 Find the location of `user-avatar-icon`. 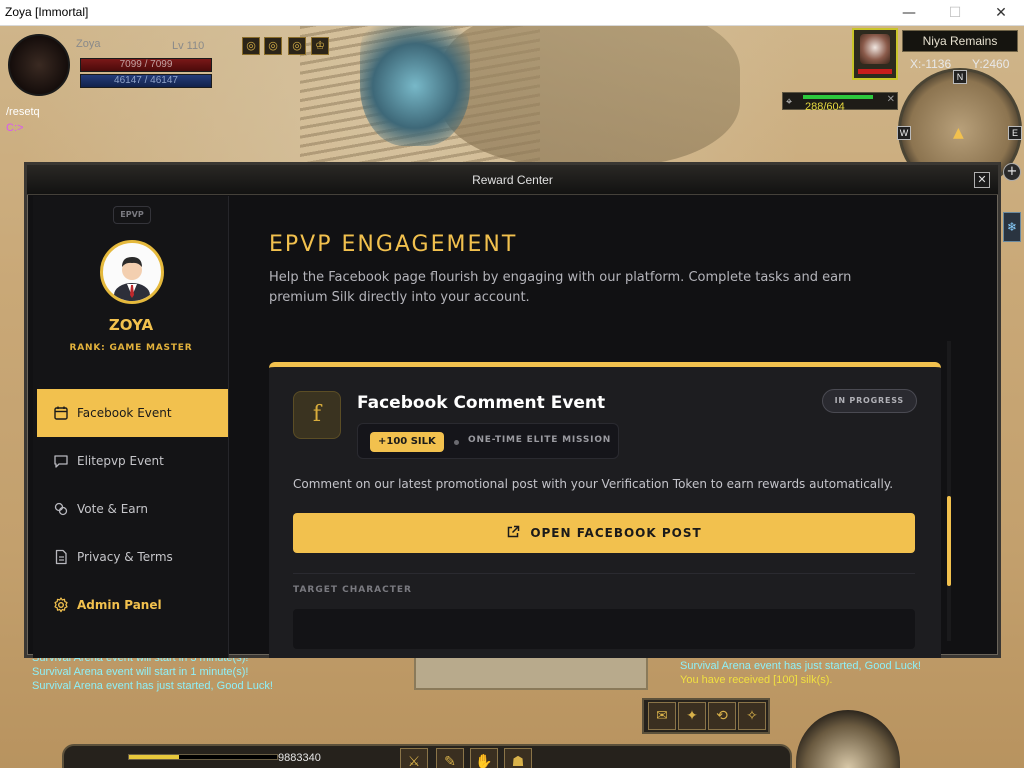

user-avatar-icon is located at coordinates (132, 279).